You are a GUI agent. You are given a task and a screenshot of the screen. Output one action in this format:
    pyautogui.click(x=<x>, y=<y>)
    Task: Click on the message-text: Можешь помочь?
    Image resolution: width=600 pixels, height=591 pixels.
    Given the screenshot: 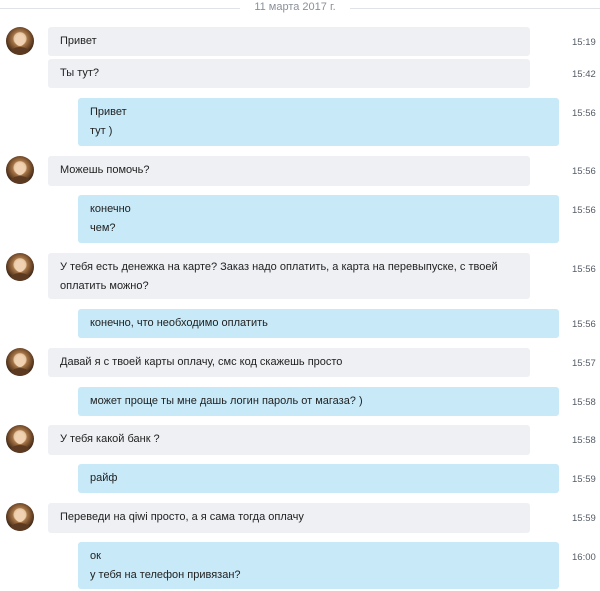 What is the action you would take?
    pyautogui.click(x=105, y=170)
    